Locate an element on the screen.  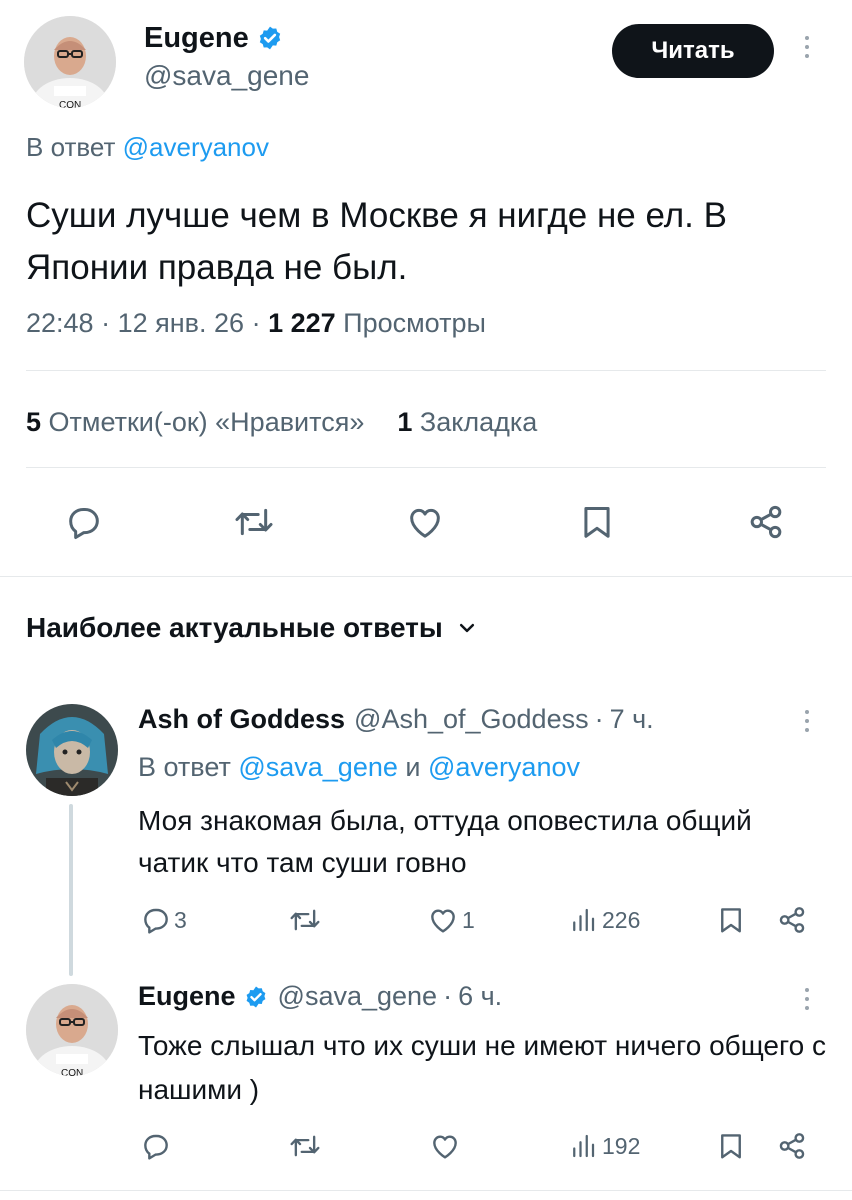
tweet-time: 22:48 is located at coordinates (60, 323).